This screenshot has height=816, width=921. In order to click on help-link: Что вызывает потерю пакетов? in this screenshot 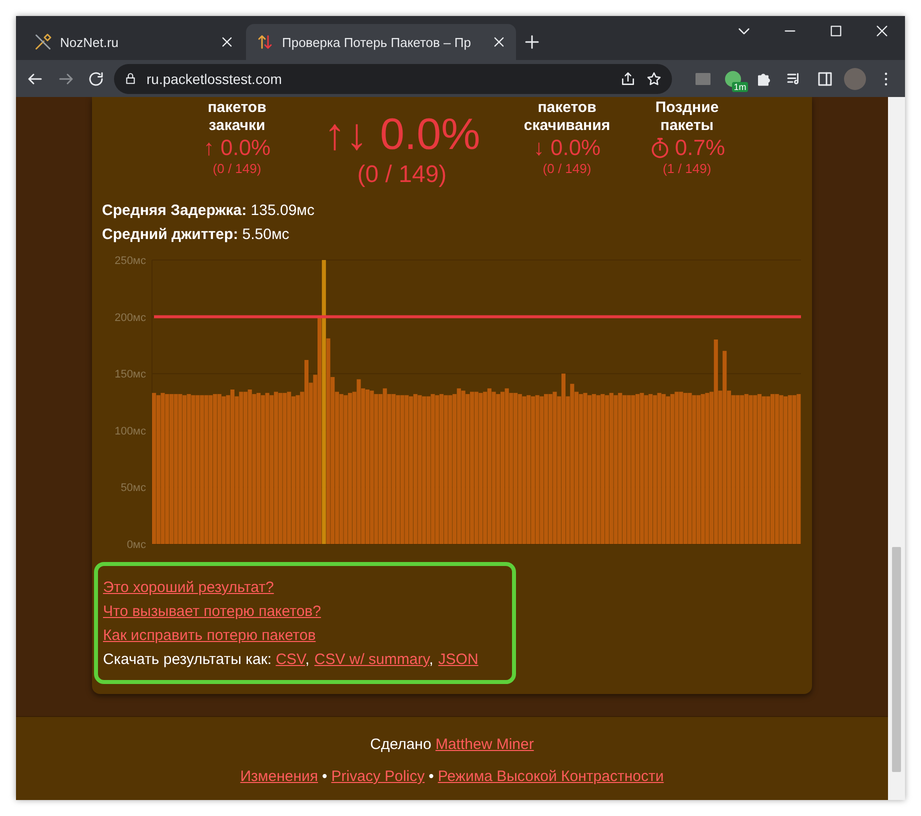, I will do `click(212, 611)`.